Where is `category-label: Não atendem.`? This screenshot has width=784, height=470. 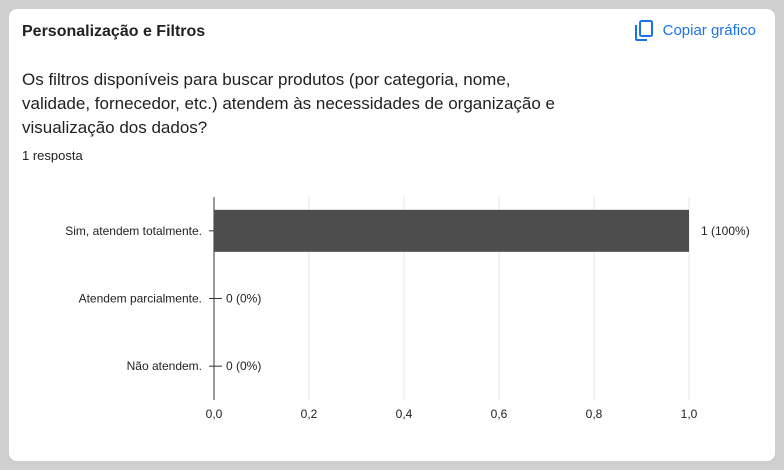
category-label: Não atendem. is located at coordinates (164, 366).